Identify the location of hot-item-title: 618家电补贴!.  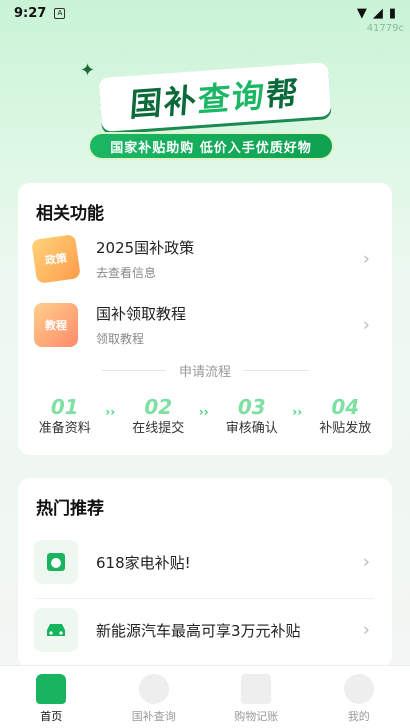
(143, 562).